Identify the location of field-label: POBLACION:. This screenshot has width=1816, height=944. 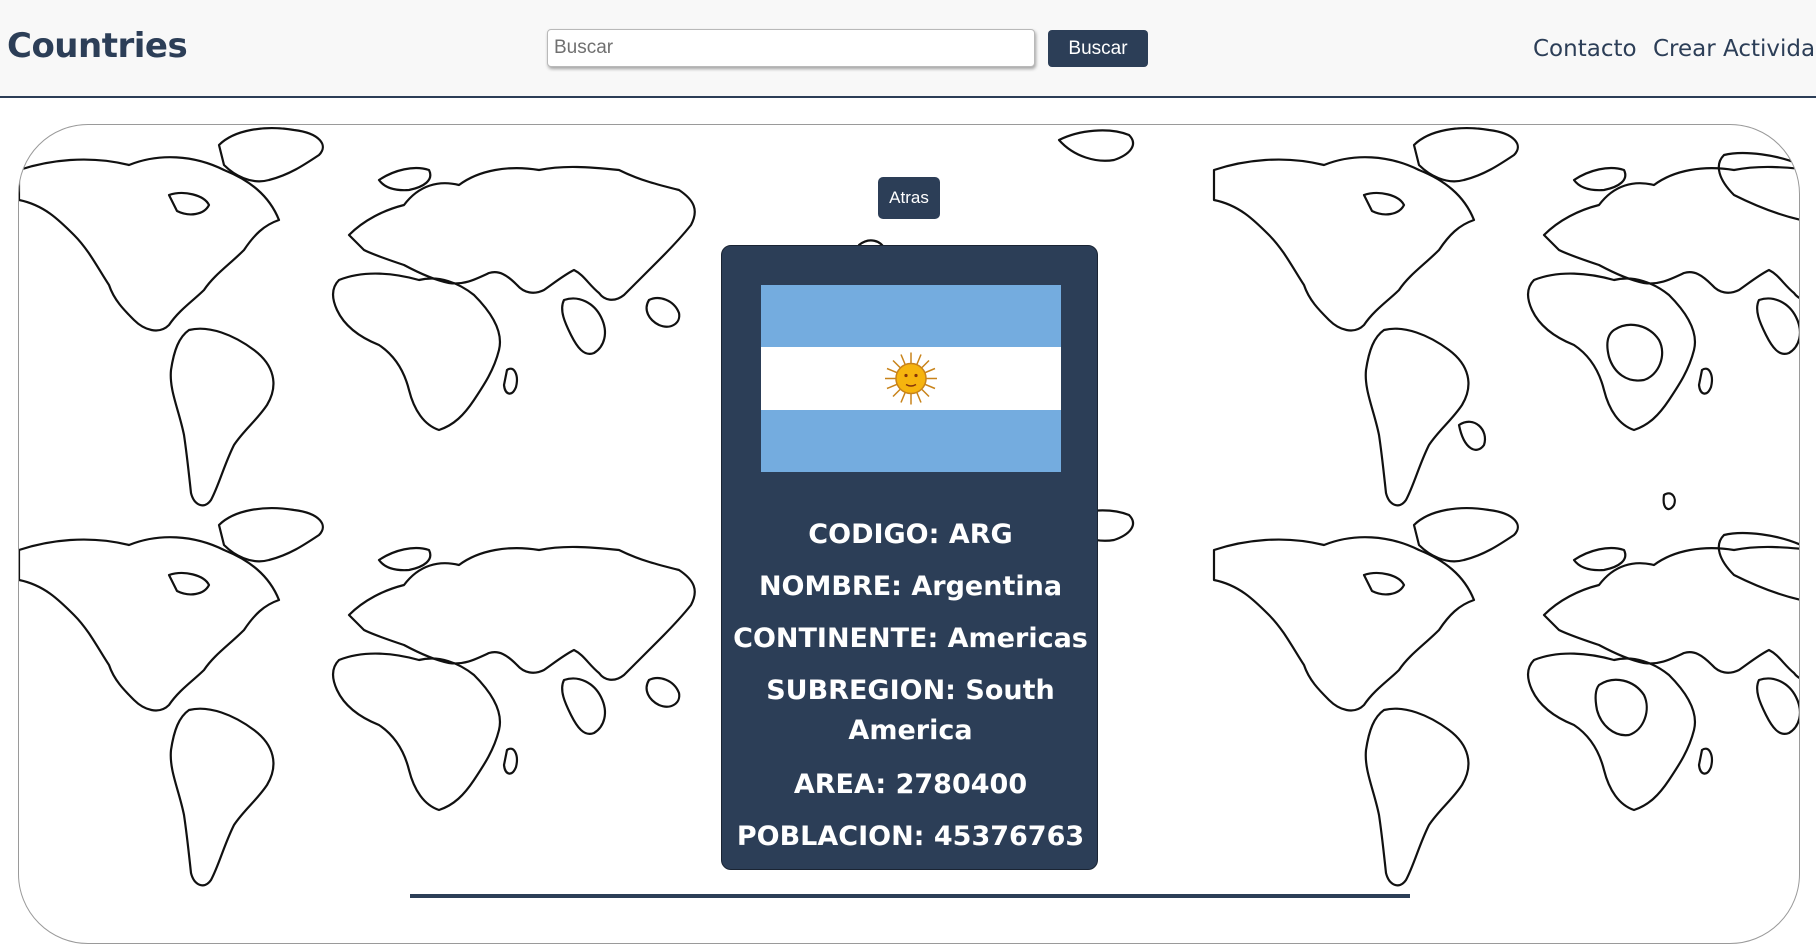
(830, 836).